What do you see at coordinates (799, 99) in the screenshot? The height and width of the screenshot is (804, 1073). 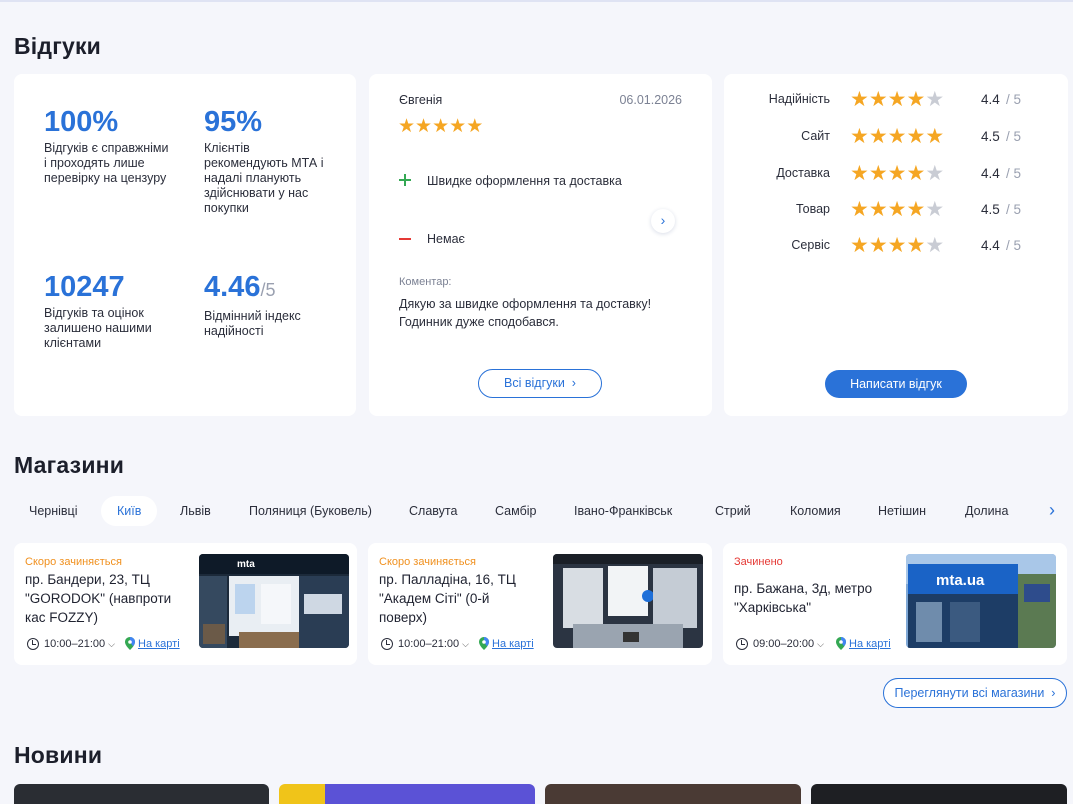 I see `rating-label: Надійність` at bounding box center [799, 99].